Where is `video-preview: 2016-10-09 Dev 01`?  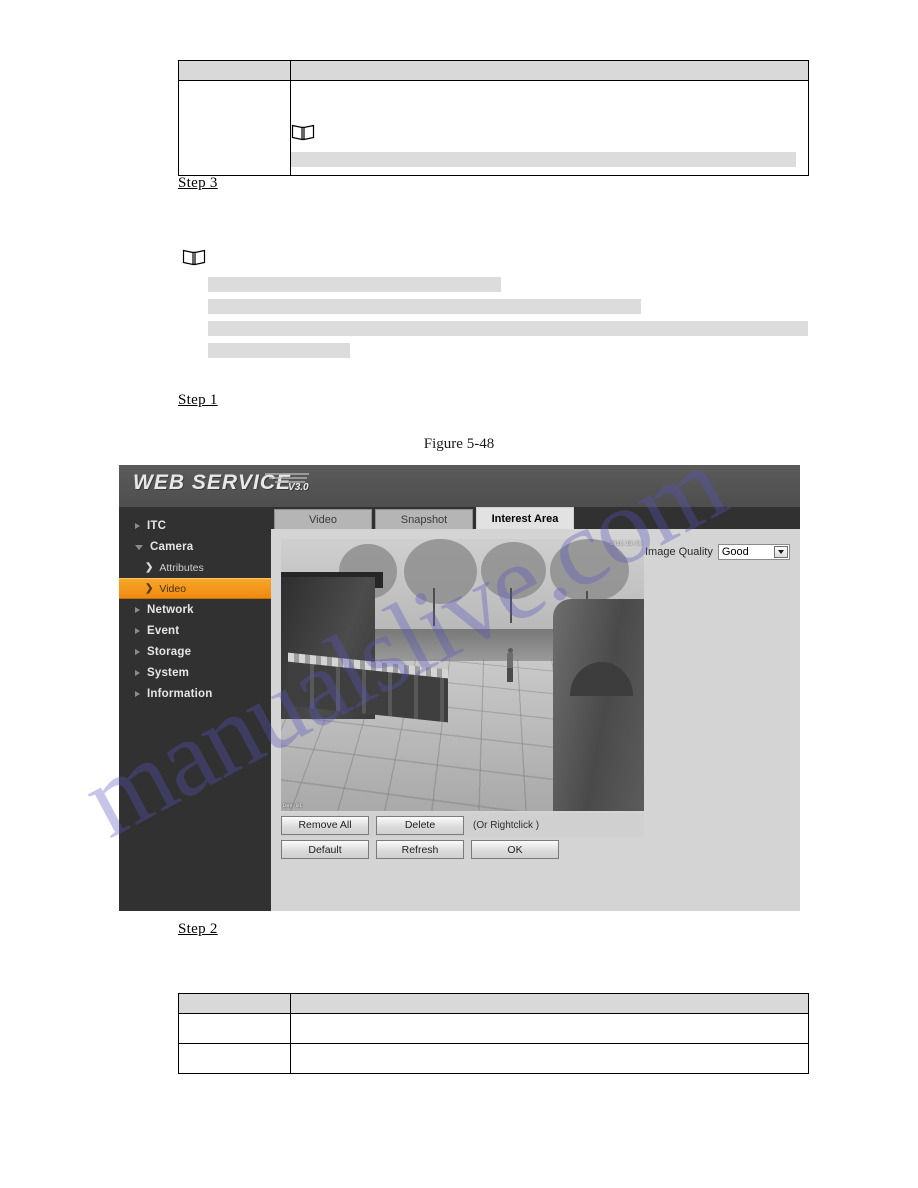
video-preview: 2016-10-09 Dev 01 is located at coordinates (462, 675).